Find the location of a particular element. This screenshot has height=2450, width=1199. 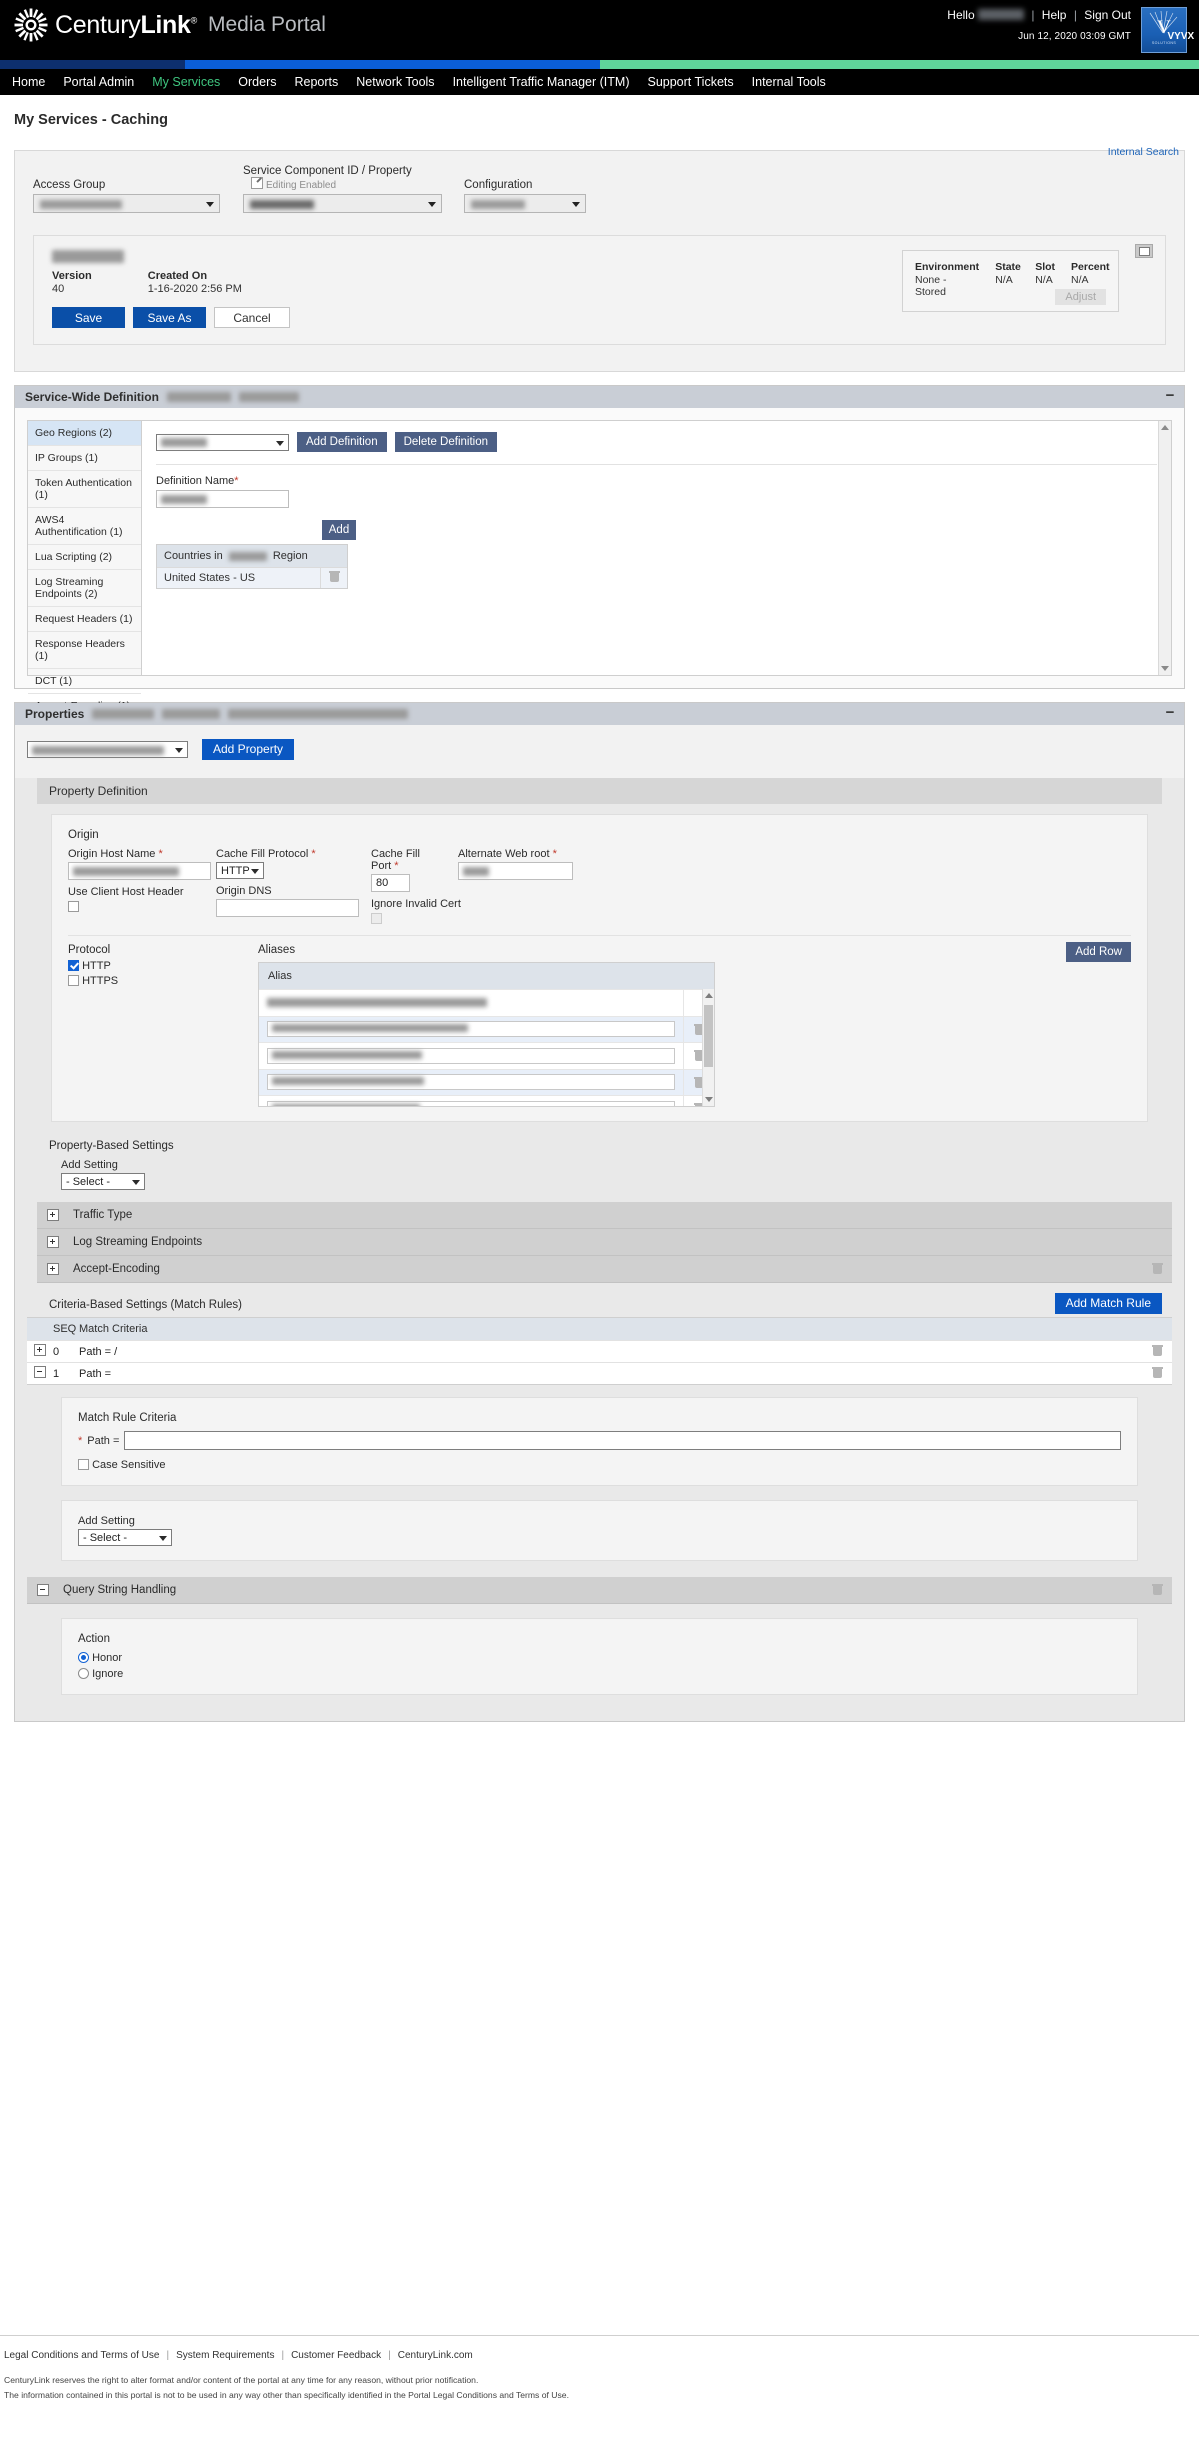

honor-radio is located at coordinates (83, 1657).